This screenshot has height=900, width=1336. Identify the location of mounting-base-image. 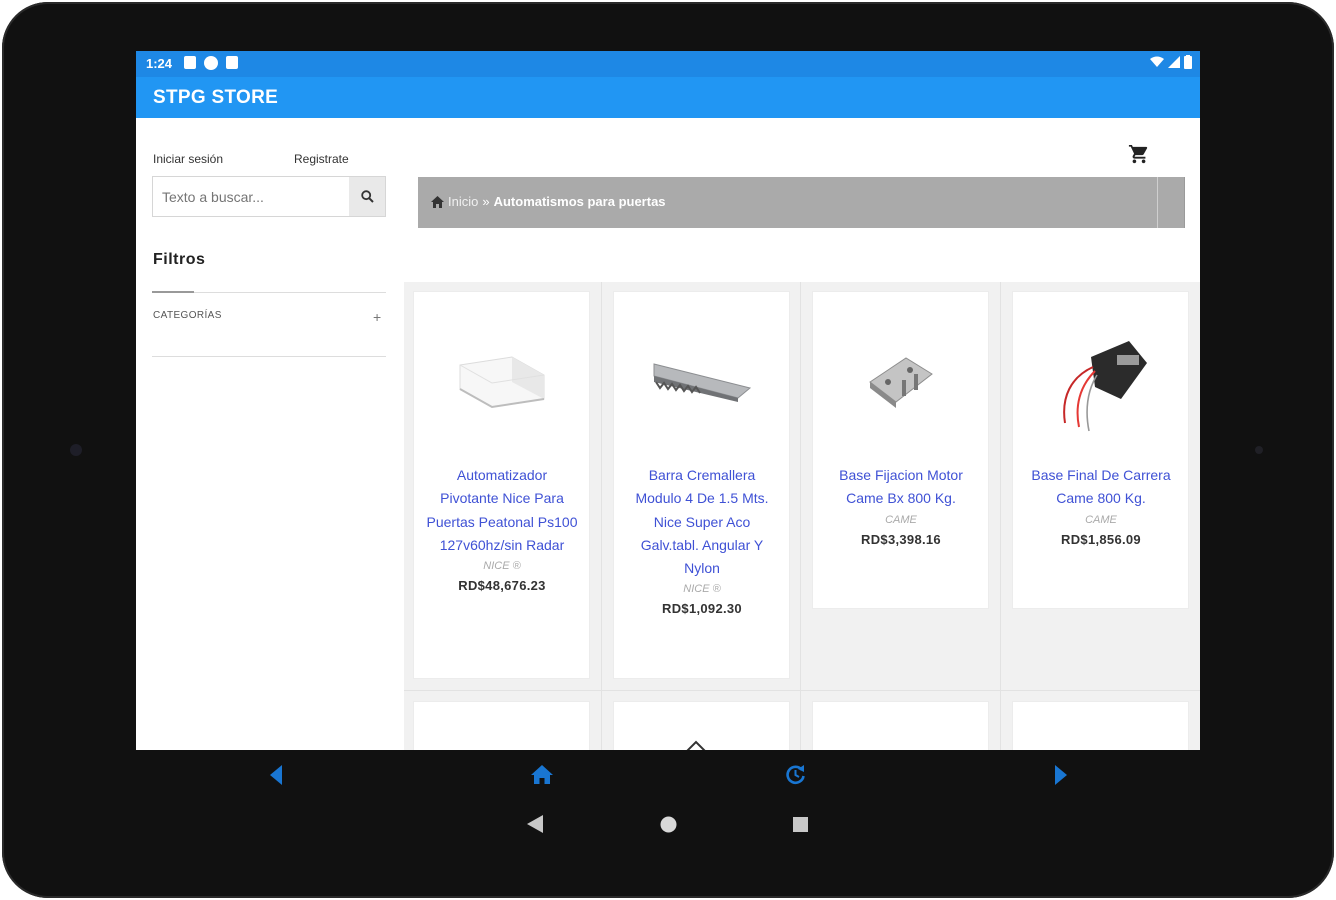
(901, 382).